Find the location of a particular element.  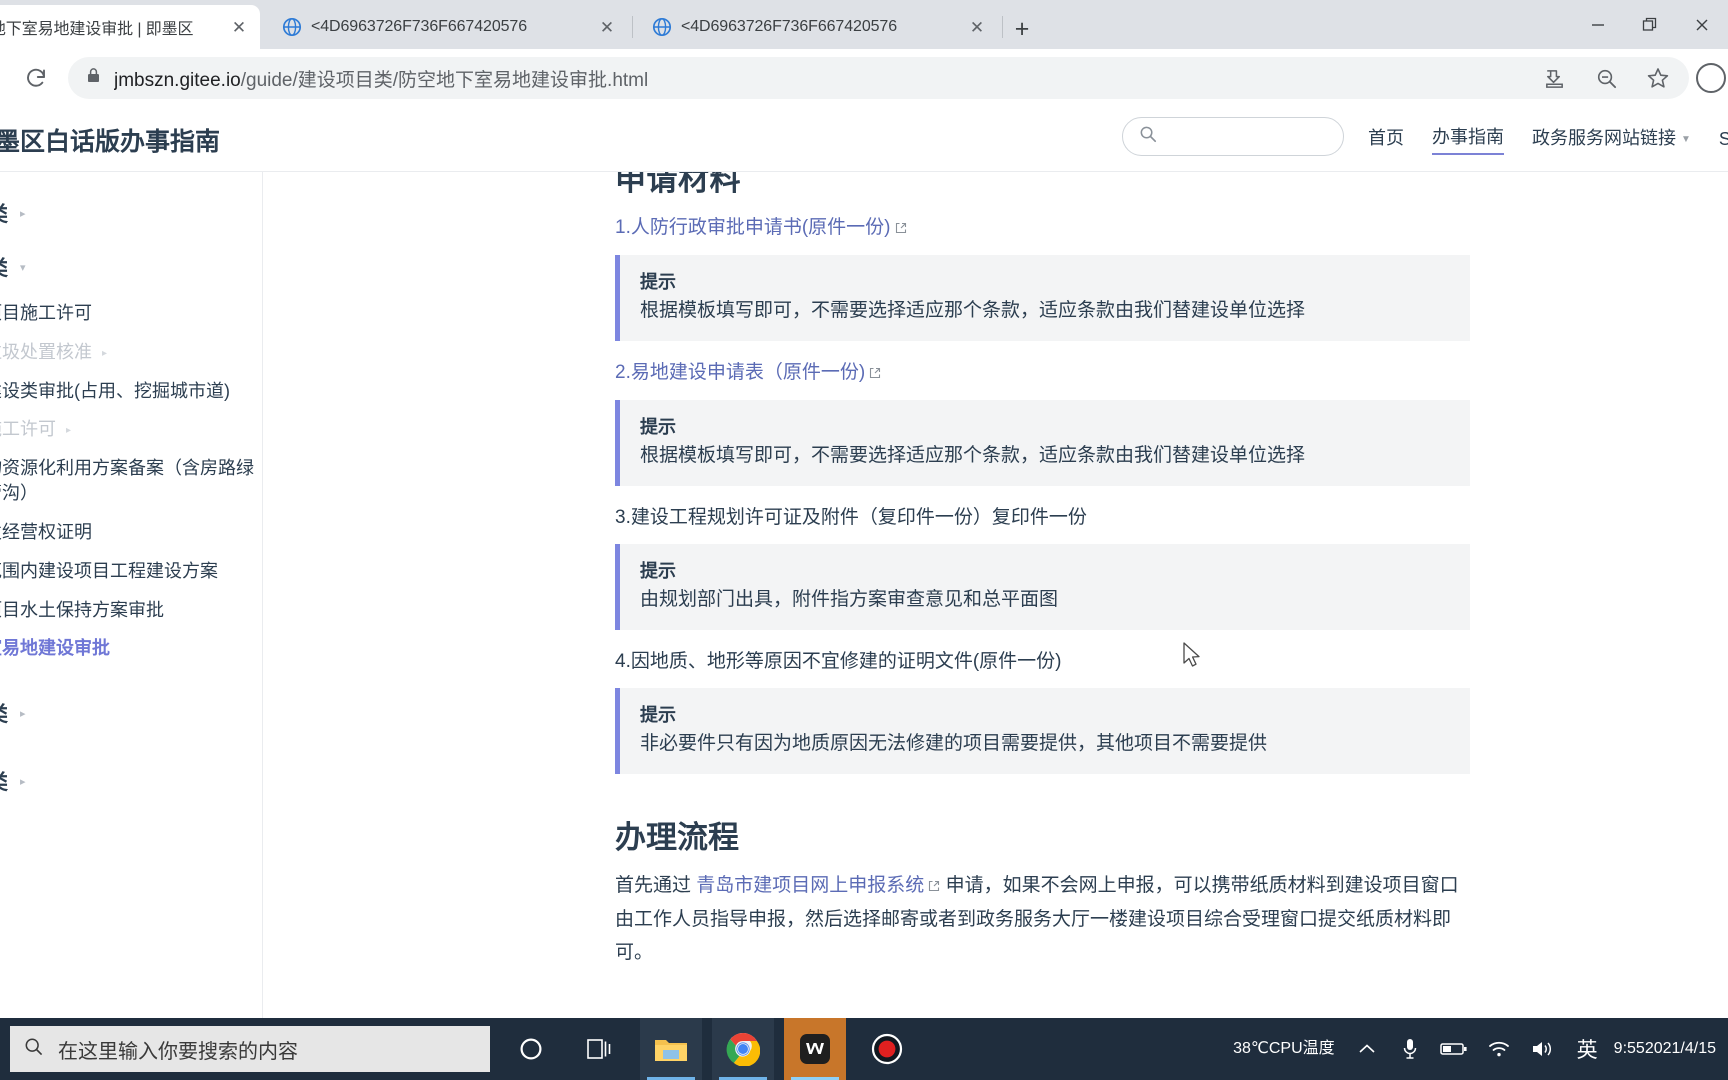

ime-indicator: 英 is located at coordinates (1587, 1049).